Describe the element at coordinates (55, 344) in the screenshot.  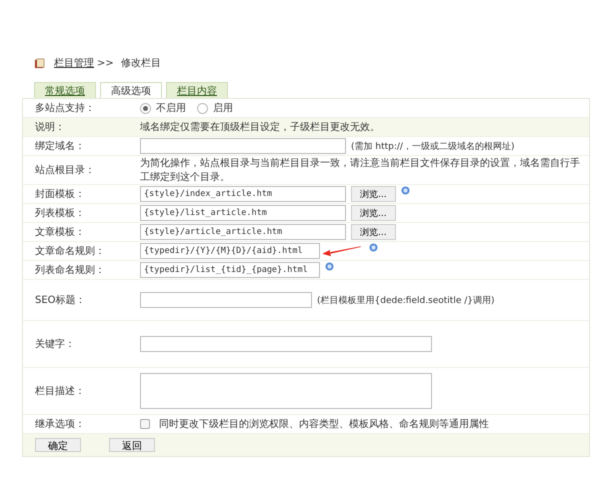
I see `field-label: 关键字：` at that location.